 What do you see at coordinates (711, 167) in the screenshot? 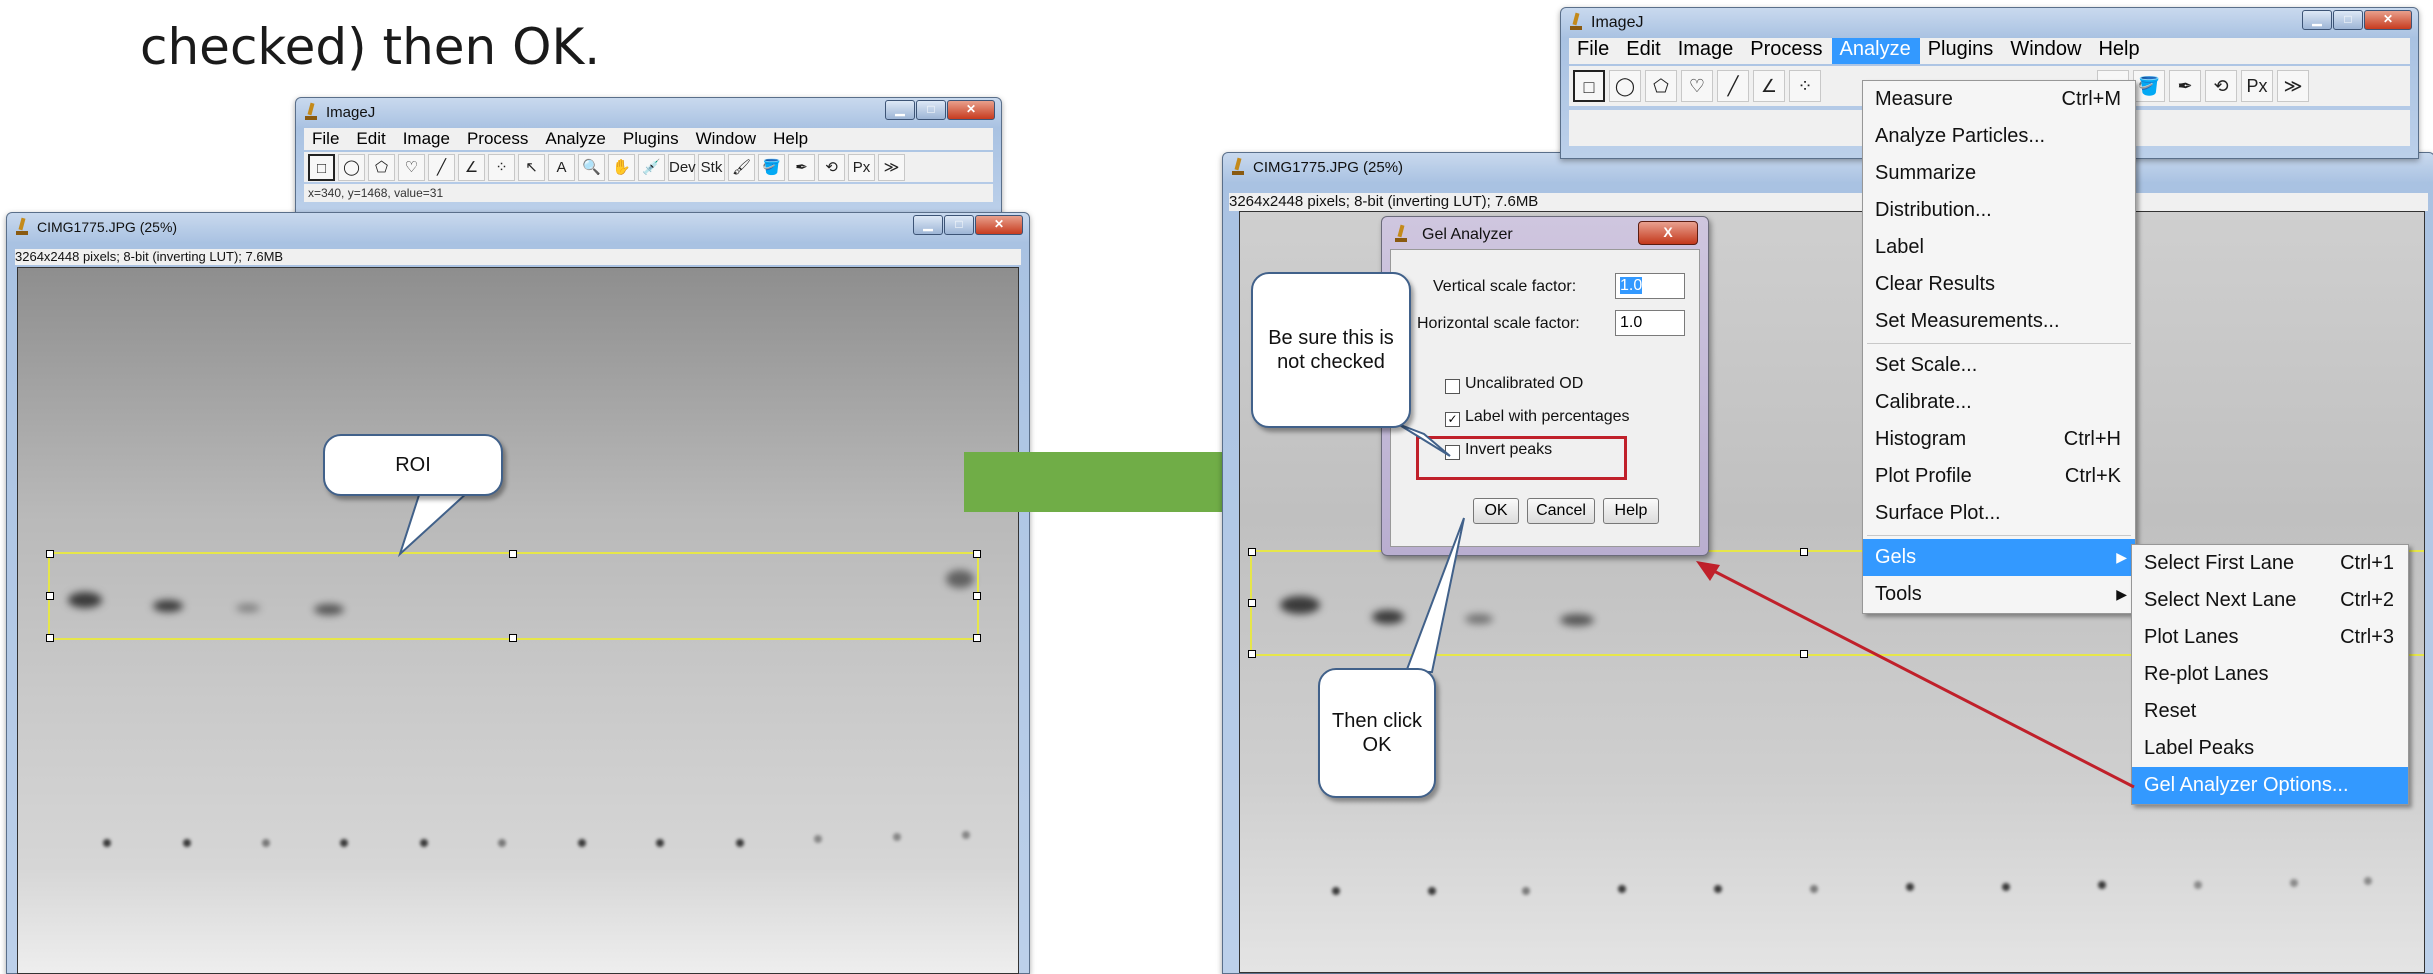
I see `tool-icon: Stk` at bounding box center [711, 167].